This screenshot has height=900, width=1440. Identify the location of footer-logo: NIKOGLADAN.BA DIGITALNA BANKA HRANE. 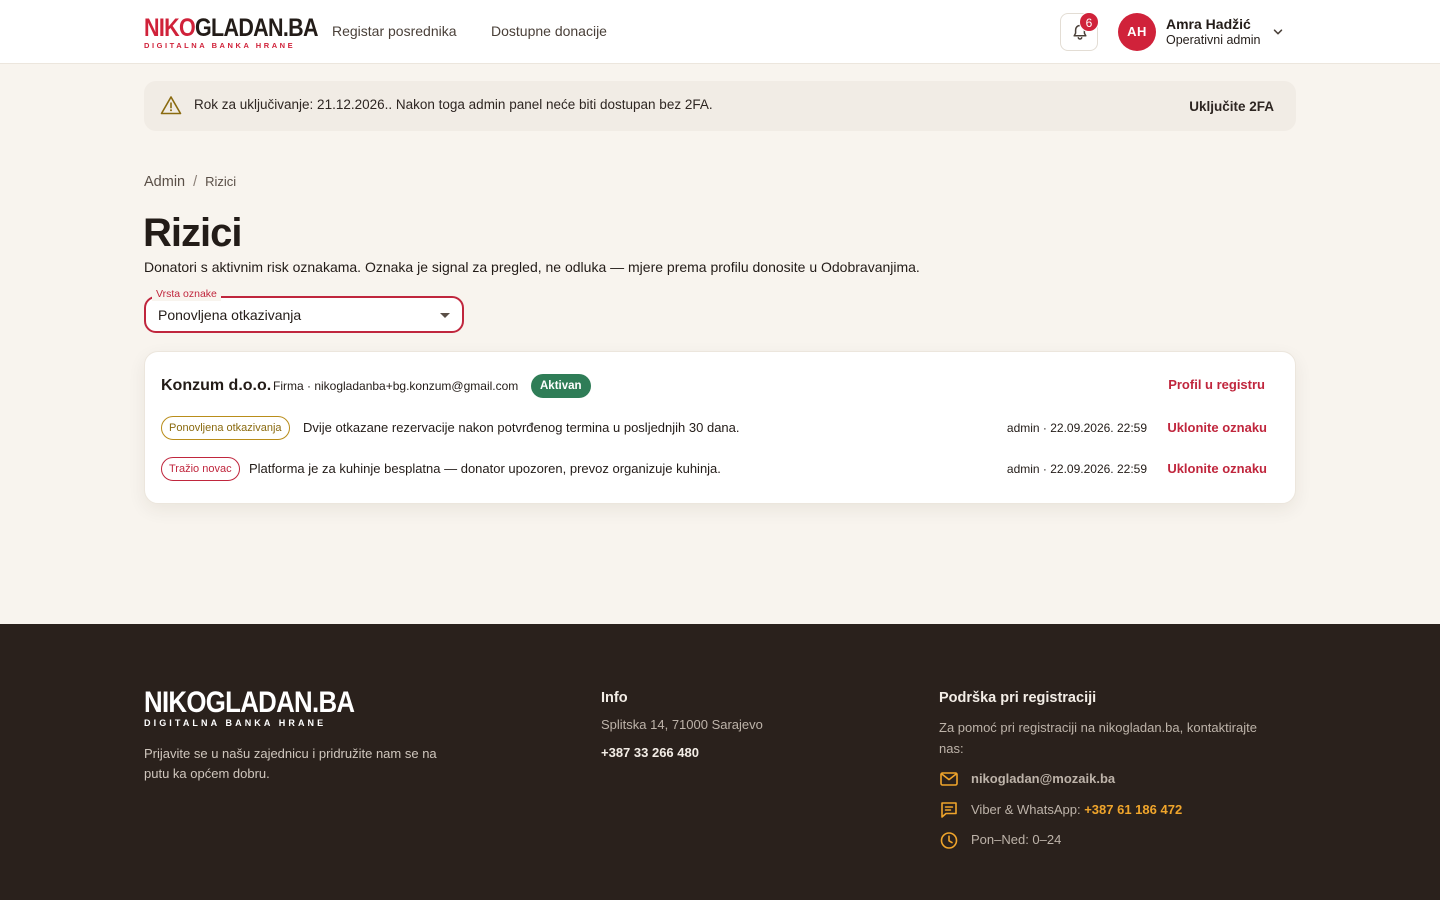
(266, 708).